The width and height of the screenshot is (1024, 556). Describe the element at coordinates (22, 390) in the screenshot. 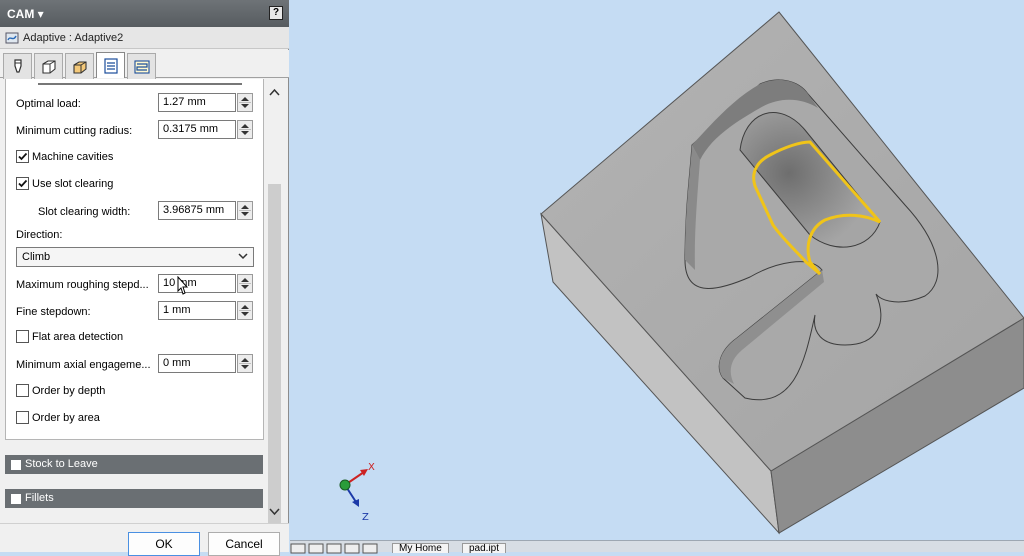

I see `order-by-depth-checkbox` at that location.